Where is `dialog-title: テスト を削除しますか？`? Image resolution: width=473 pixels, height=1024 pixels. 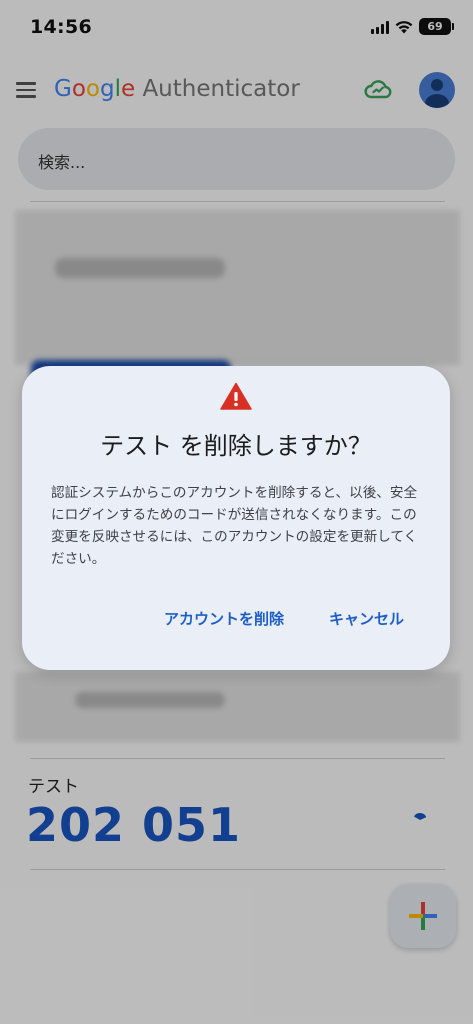 dialog-title: テスト を削除しますか？ is located at coordinates (236, 446).